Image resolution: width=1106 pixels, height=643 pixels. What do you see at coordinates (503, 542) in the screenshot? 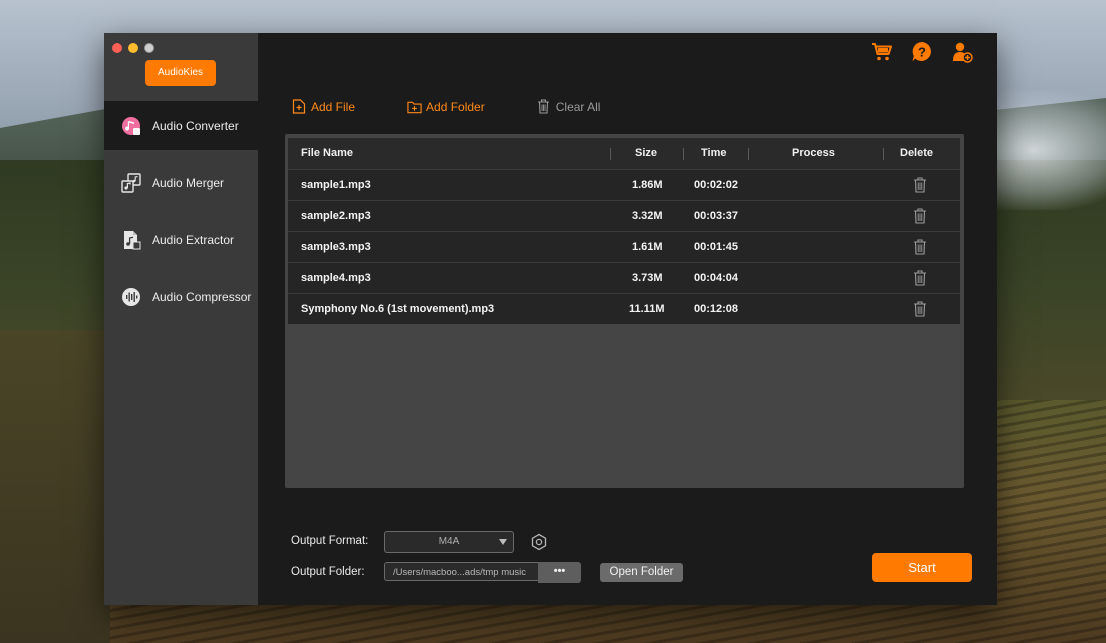
I see `chevron-down-icon` at bounding box center [503, 542].